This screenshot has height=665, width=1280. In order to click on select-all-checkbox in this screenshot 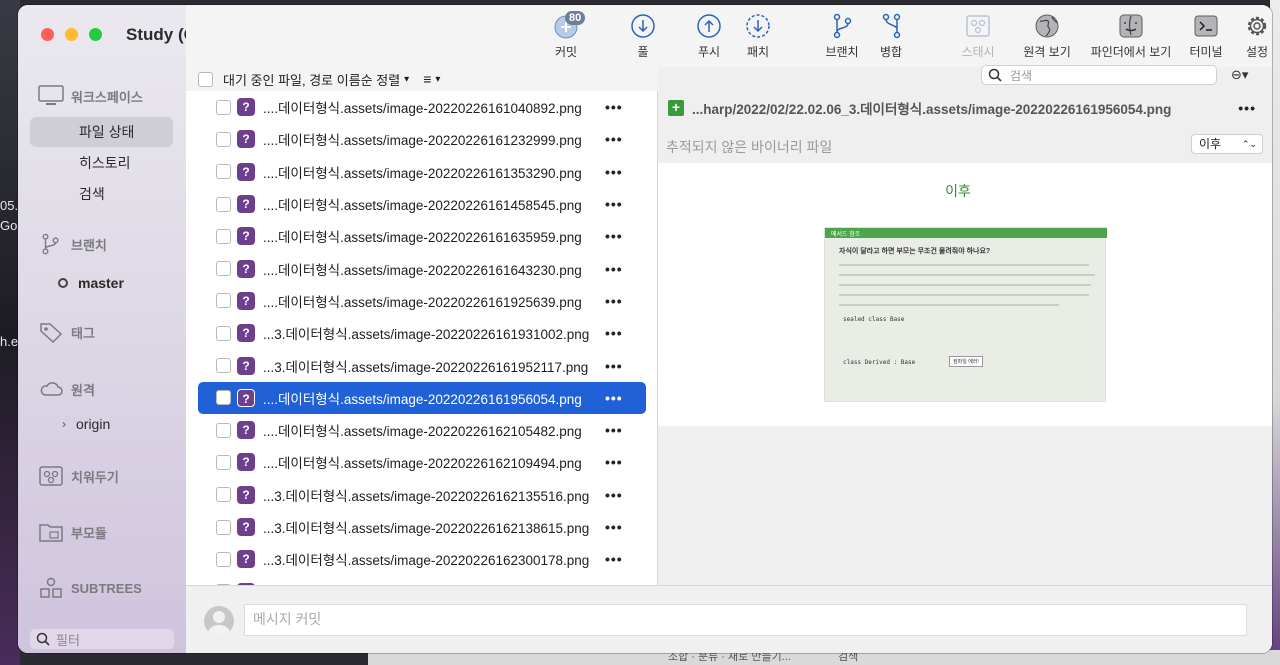, I will do `click(205, 79)`.